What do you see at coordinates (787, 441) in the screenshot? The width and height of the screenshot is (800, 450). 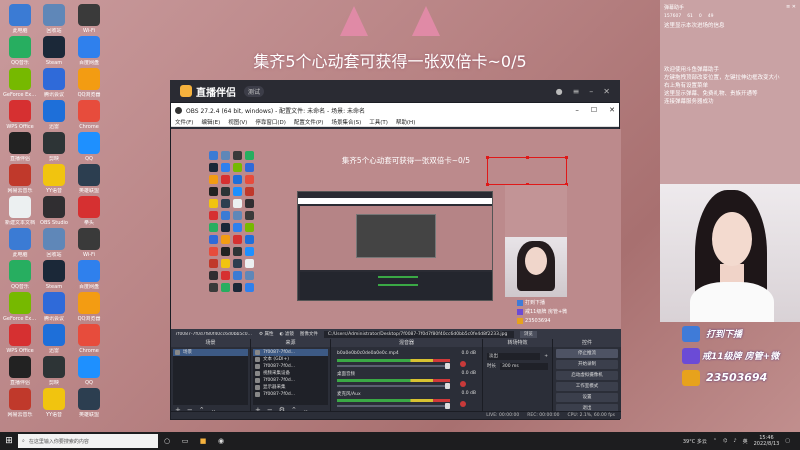 I see `notification-icon: ▢` at bounding box center [787, 441].